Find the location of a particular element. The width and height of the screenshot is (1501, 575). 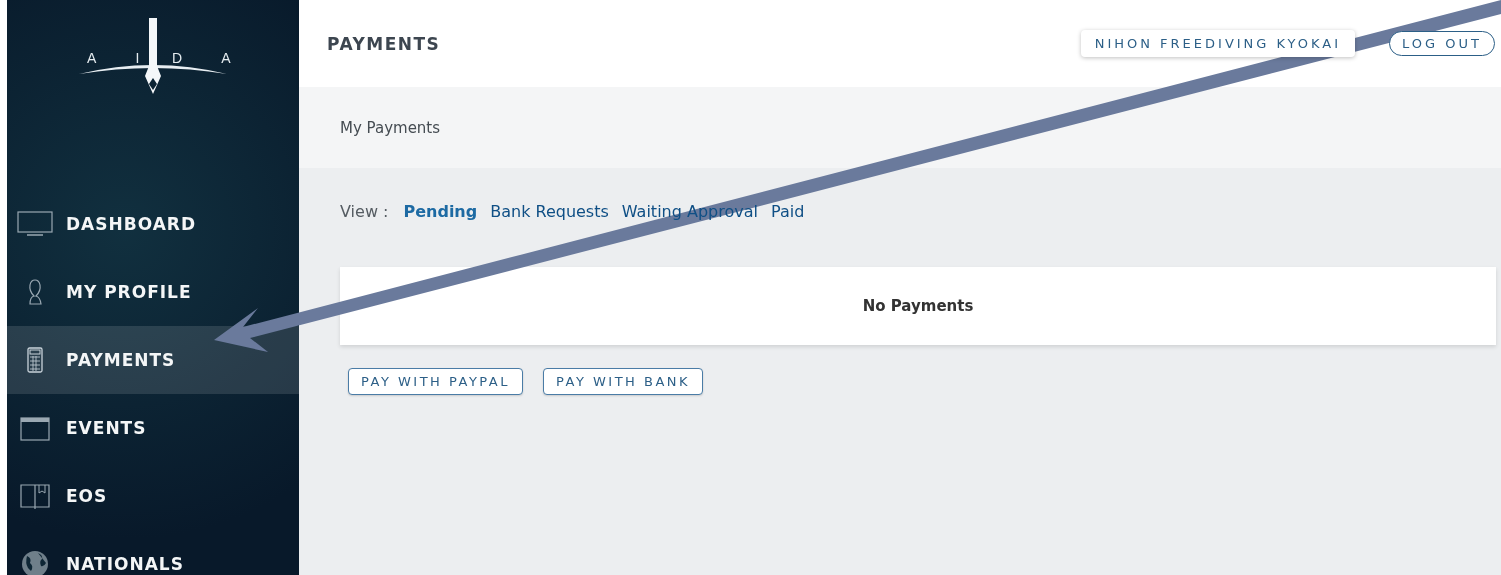

calendar-icon is located at coordinates (35, 428).